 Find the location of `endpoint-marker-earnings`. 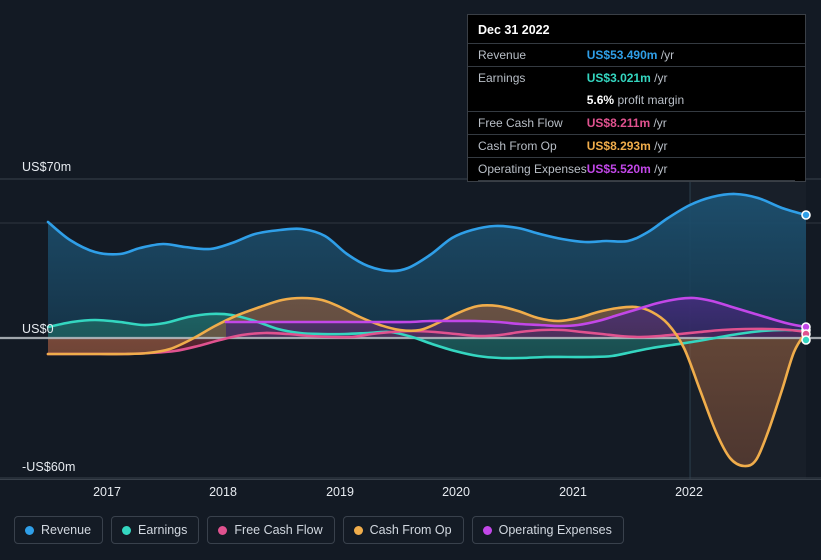

endpoint-marker-earnings is located at coordinates (806, 340).